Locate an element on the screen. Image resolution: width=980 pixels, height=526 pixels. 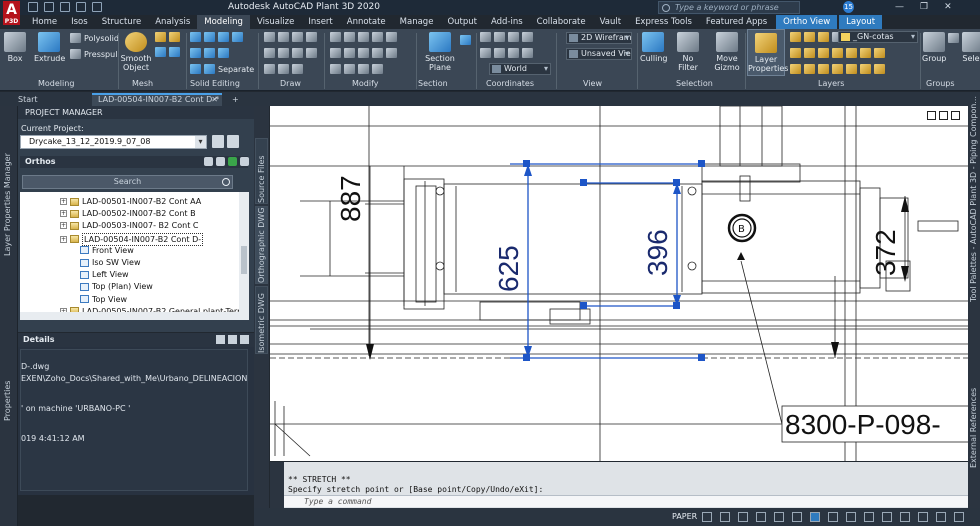
layer-walk-icon is located at coordinates (879, 53).